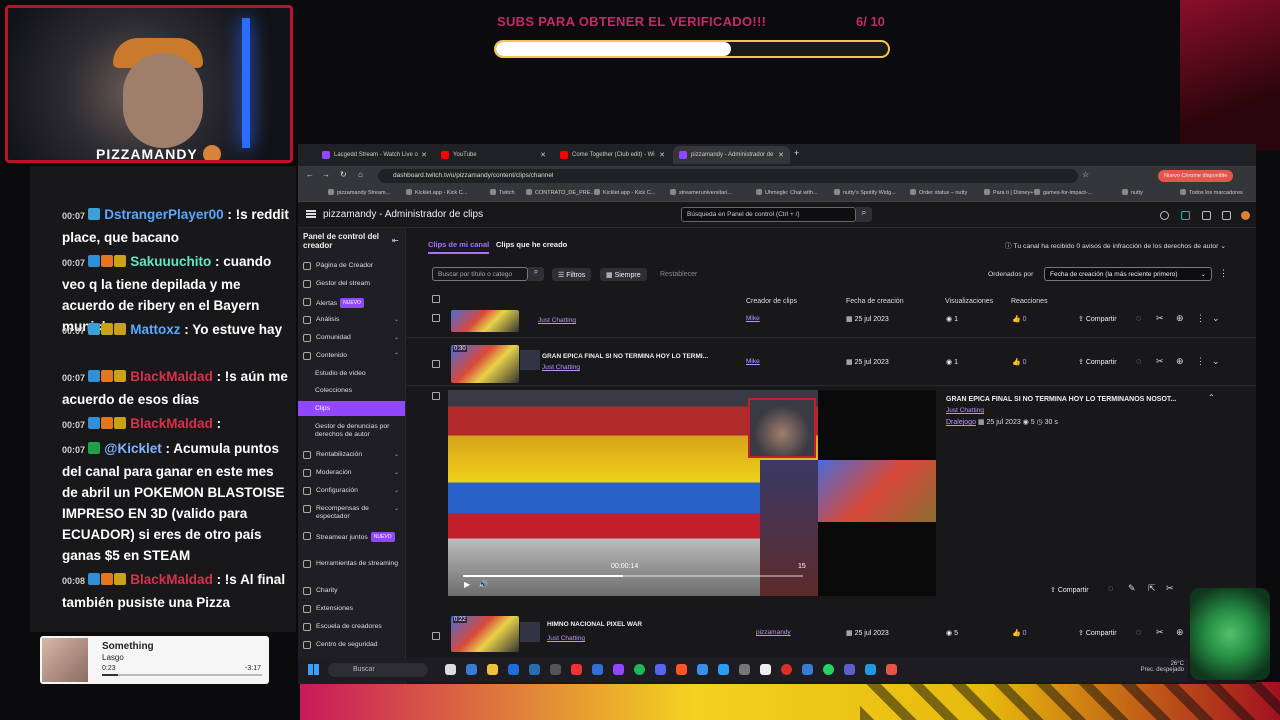 Image resolution: width=1280 pixels, height=720 pixels. Describe the element at coordinates (633, 576) in the screenshot. I see `player-seek-bar` at that location.